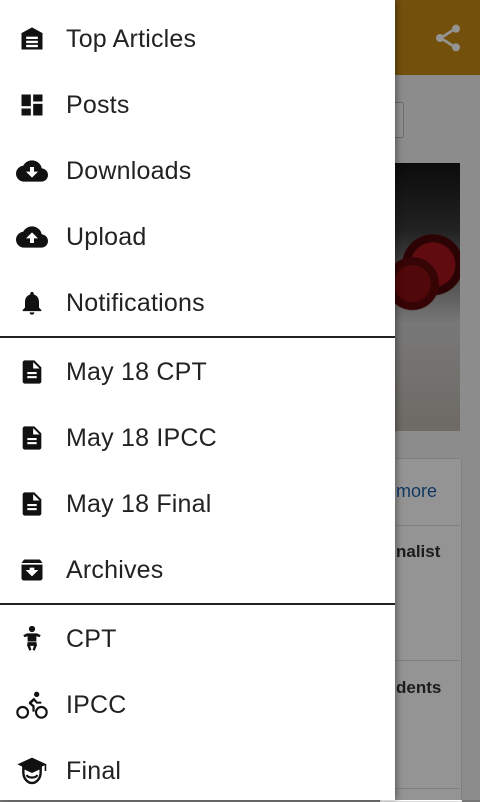 This screenshot has height=802, width=480. What do you see at coordinates (131, 38) in the screenshot?
I see `drawer-item-label: Top Articles` at bounding box center [131, 38].